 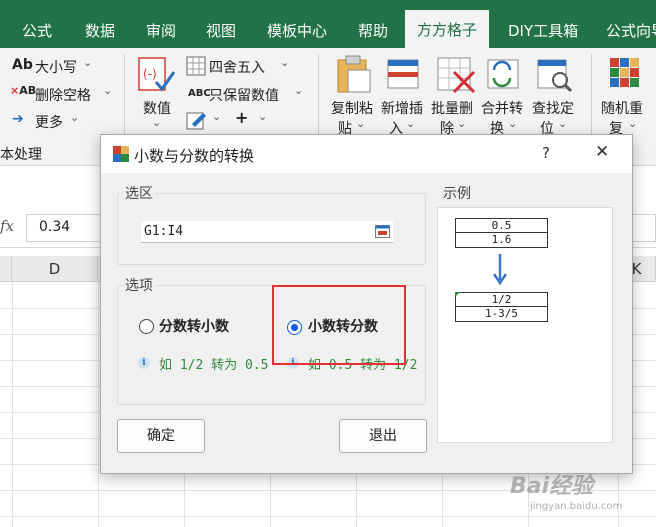 What do you see at coordinates (63, 95) in the screenshot?
I see `remove-spaces-button: 删除空格` at bounding box center [63, 95].